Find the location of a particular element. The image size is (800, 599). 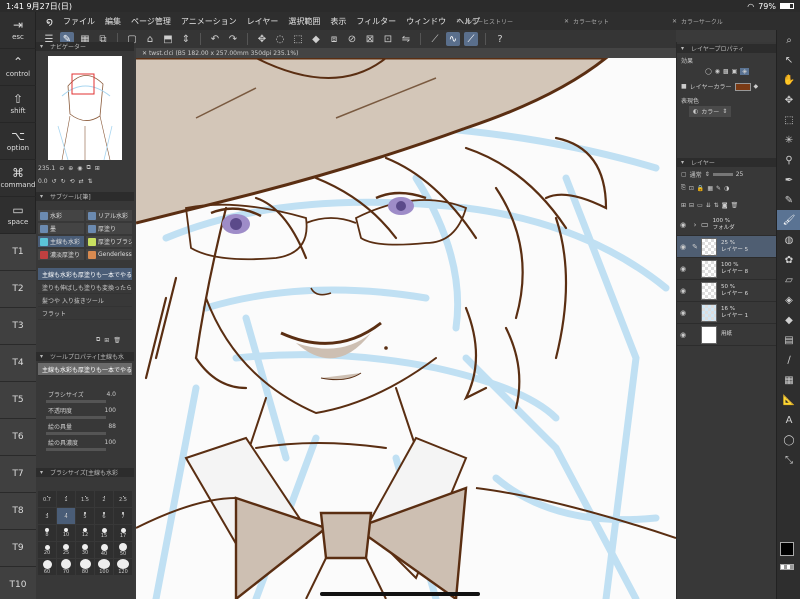

subtool-thick-paint: 厚塗り is located at coordinates (109, 228).